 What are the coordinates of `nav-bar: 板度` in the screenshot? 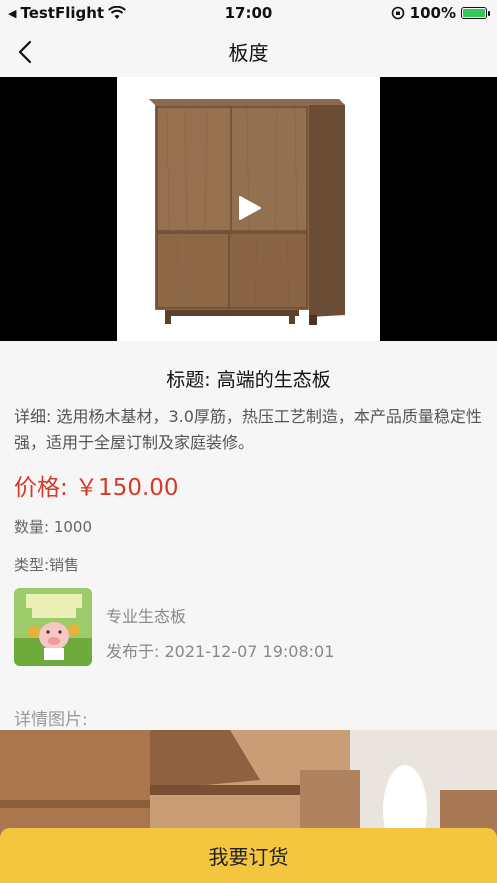 It's located at (248, 51).